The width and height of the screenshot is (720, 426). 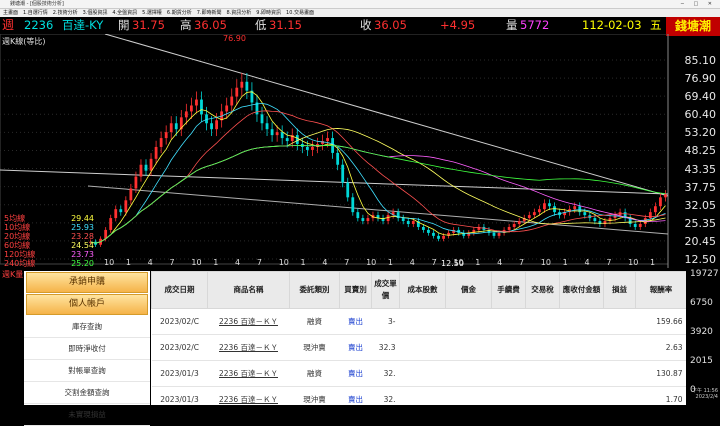 What do you see at coordinates (82, 236) in the screenshot?
I see `ma-value: 23.28` at bounding box center [82, 236].